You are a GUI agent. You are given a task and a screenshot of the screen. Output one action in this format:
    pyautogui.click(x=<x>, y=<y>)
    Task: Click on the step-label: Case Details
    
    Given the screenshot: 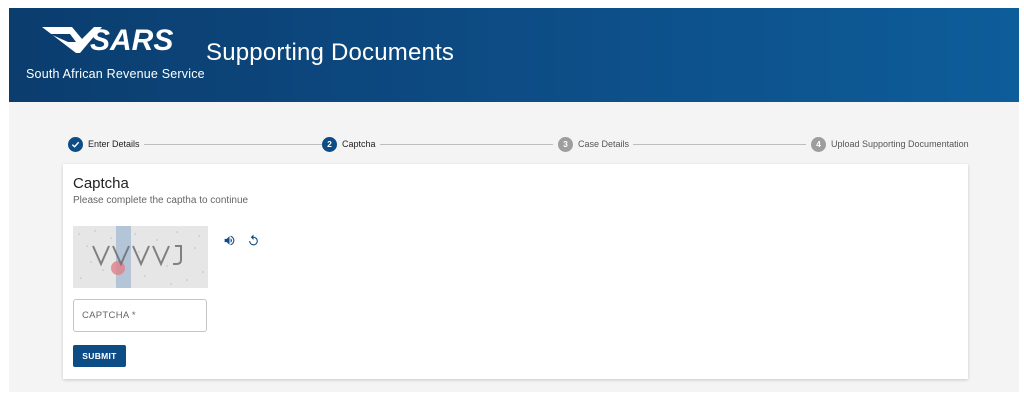 What is the action you would take?
    pyautogui.click(x=604, y=144)
    